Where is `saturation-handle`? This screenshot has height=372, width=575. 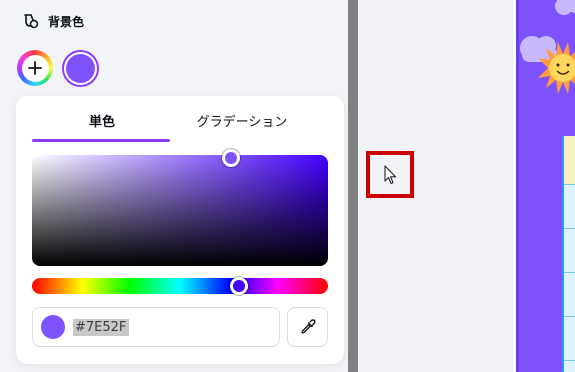 saturation-handle is located at coordinates (231, 158).